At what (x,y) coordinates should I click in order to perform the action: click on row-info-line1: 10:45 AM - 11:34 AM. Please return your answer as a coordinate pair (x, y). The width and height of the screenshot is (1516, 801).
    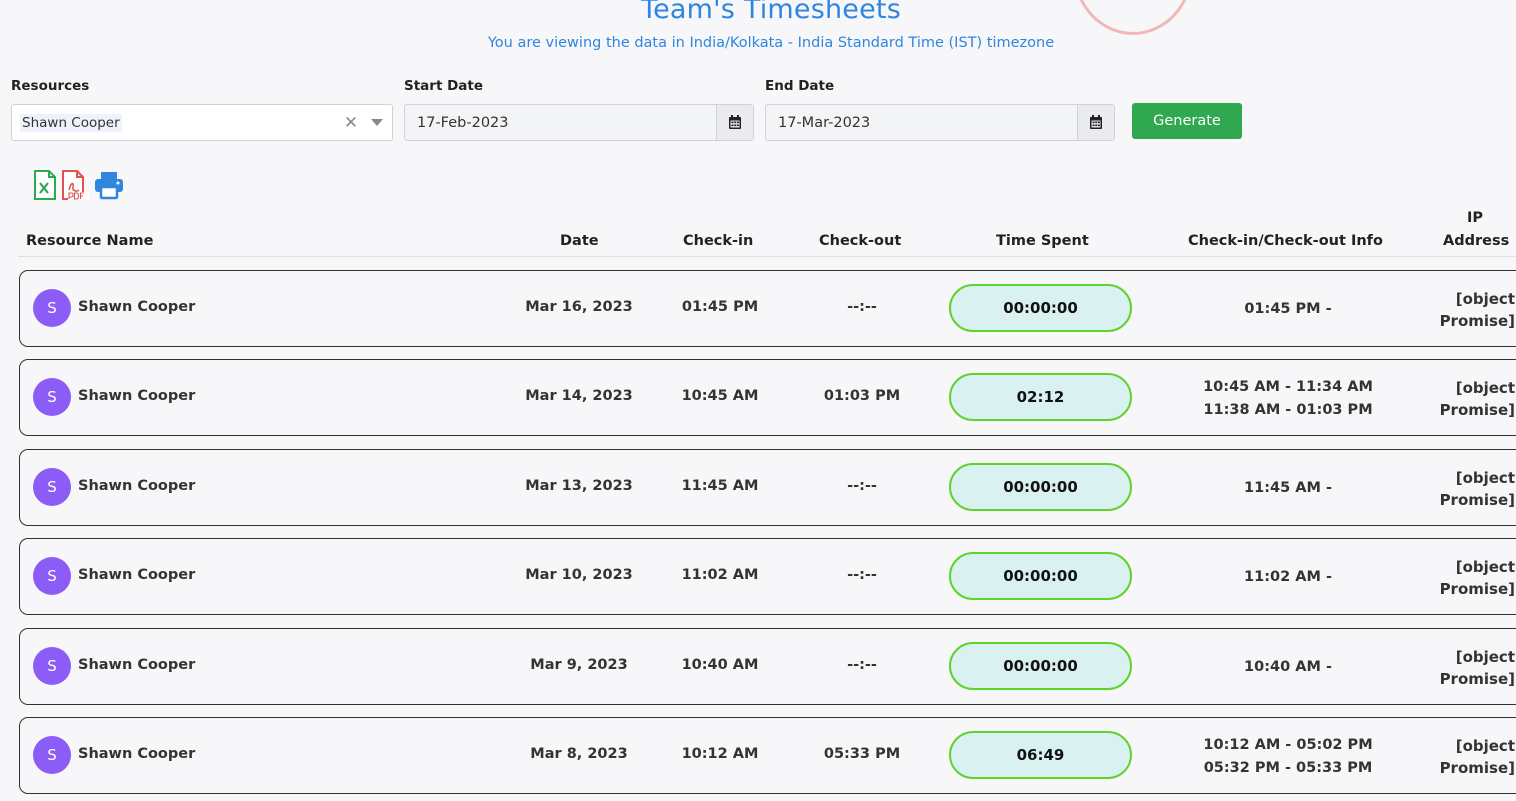
    Looking at the image, I should click on (1288, 386).